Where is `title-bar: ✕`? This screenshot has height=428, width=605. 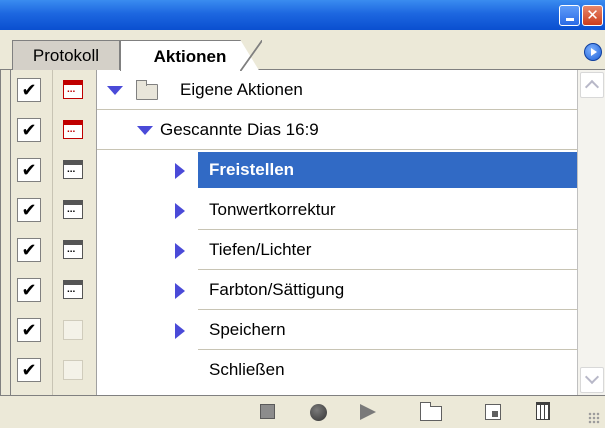 title-bar: ✕ is located at coordinates (302, 15).